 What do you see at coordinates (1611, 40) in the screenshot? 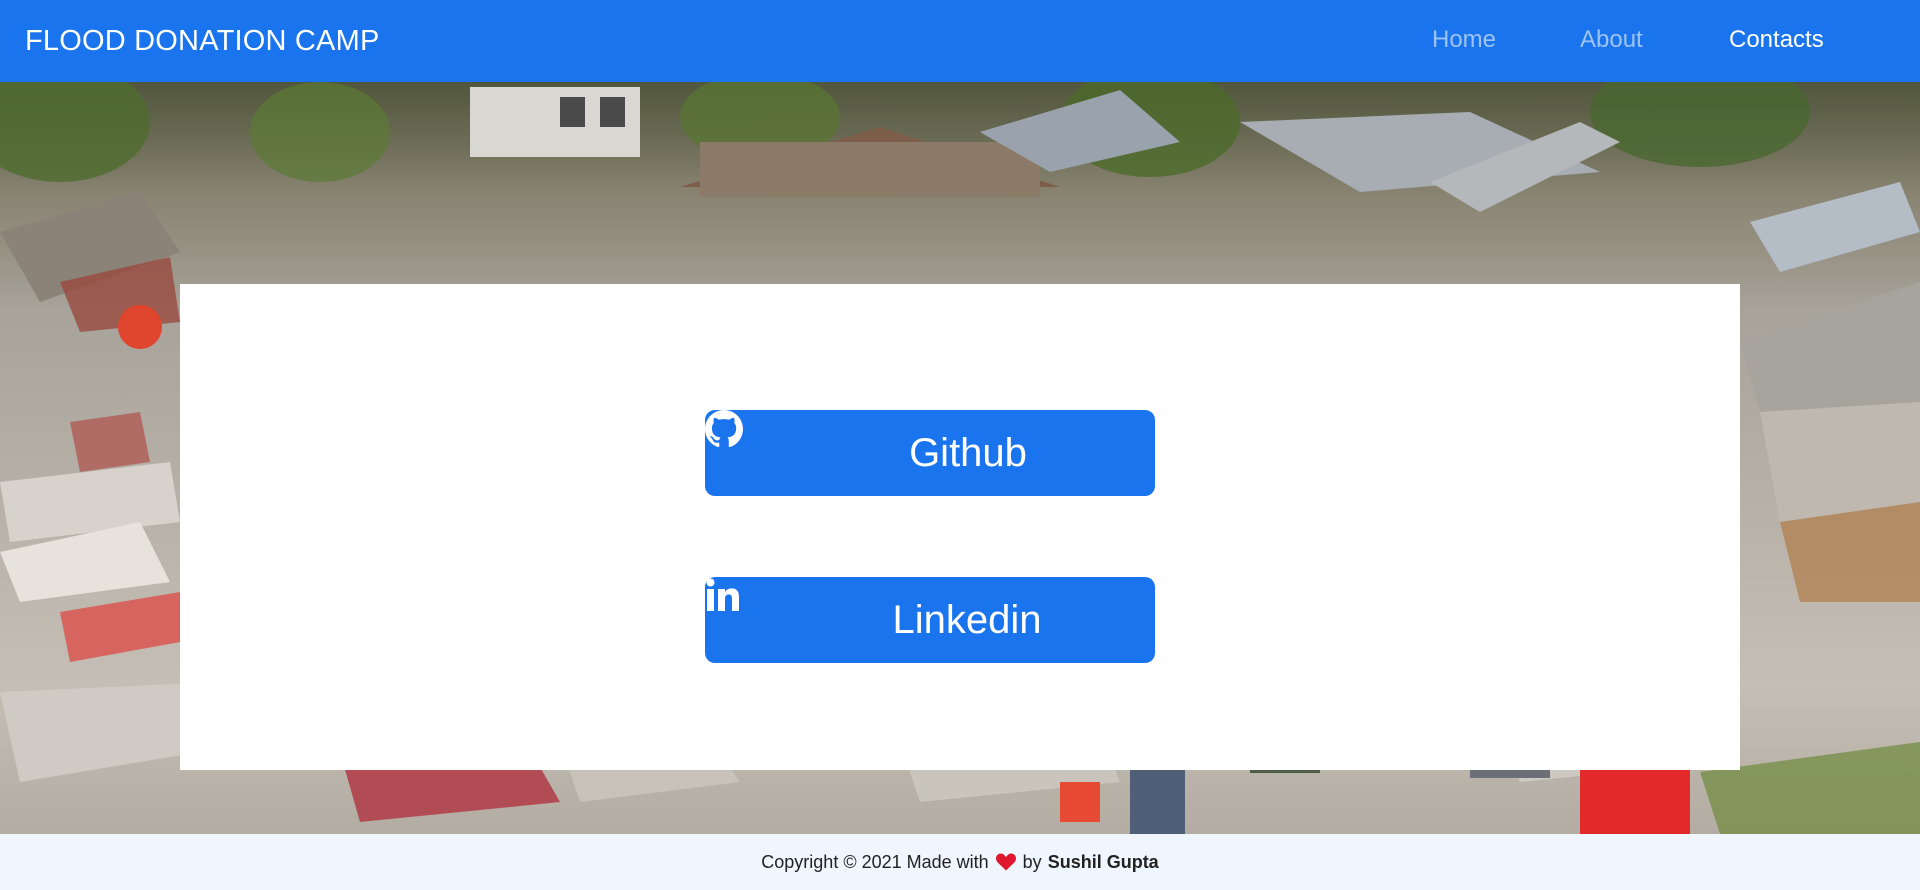
I see `nav-link-about: About` at bounding box center [1611, 40].